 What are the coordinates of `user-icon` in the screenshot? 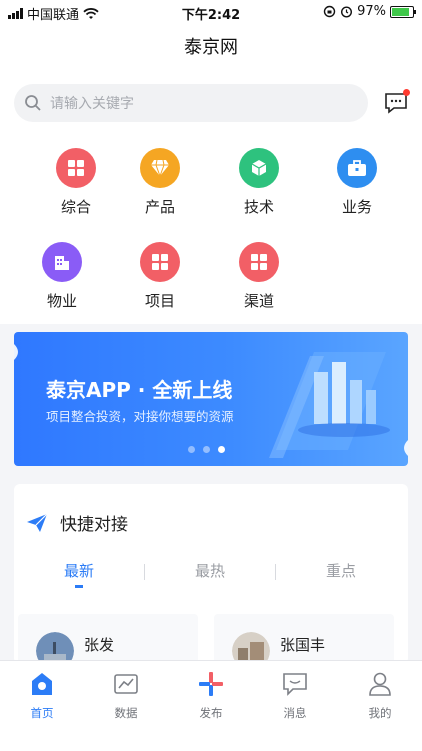 It's located at (380, 684).